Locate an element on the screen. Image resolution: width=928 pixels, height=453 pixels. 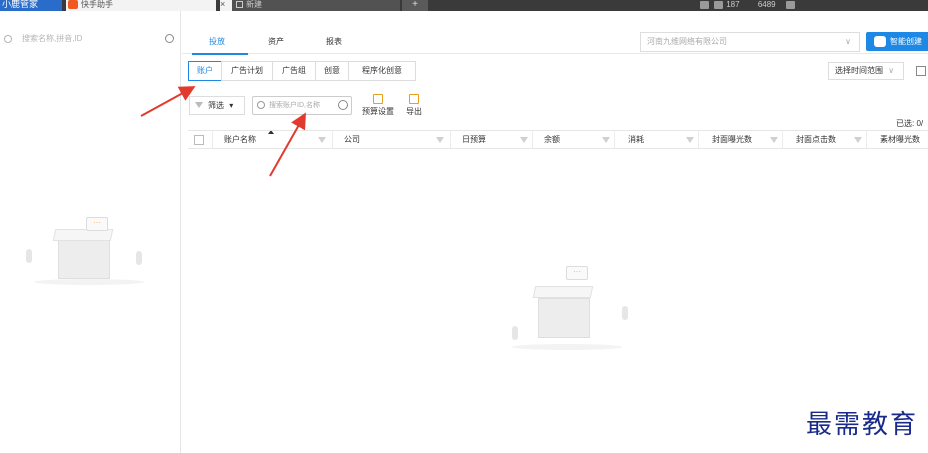
time-range-select: 选择时间范围 ∨ is located at coordinates (866, 71).